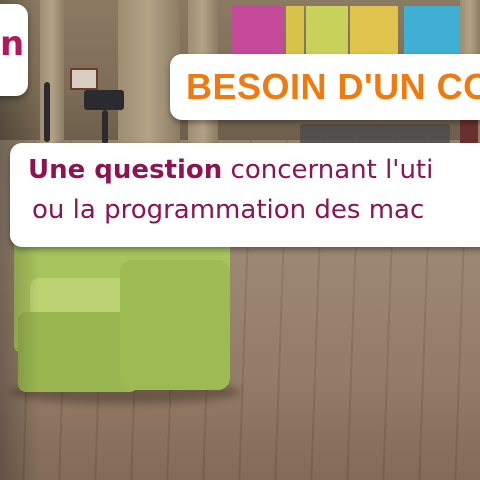 The image size is (480, 480). Describe the element at coordinates (328, 170) in the screenshot. I see `question-line-1-rest: concernant l'uti` at that location.